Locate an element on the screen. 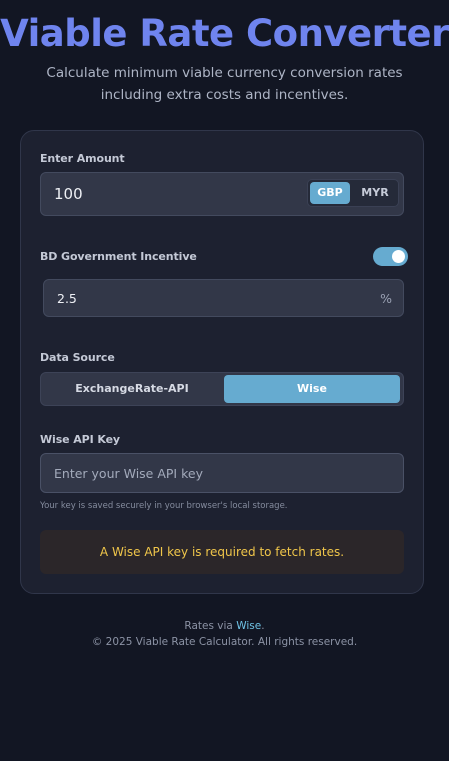 This screenshot has width=449, height=761. currency-gbp-button: GBP is located at coordinates (330, 193).